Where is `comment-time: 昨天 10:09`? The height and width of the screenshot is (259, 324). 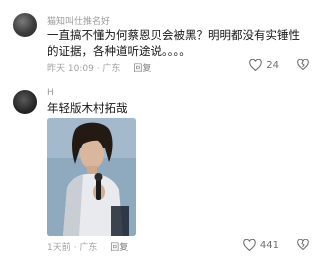
comment-time: 昨天 10:09 is located at coordinates (70, 69).